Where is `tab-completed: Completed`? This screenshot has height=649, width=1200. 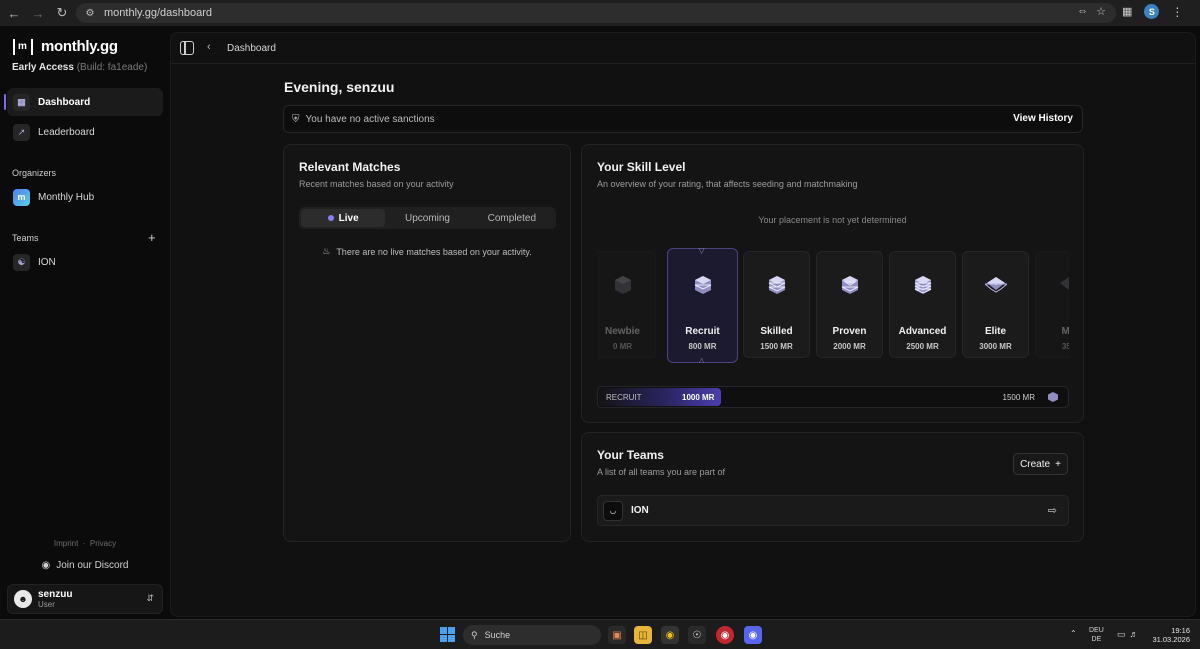 tab-completed: Completed is located at coordinates (512, 218).